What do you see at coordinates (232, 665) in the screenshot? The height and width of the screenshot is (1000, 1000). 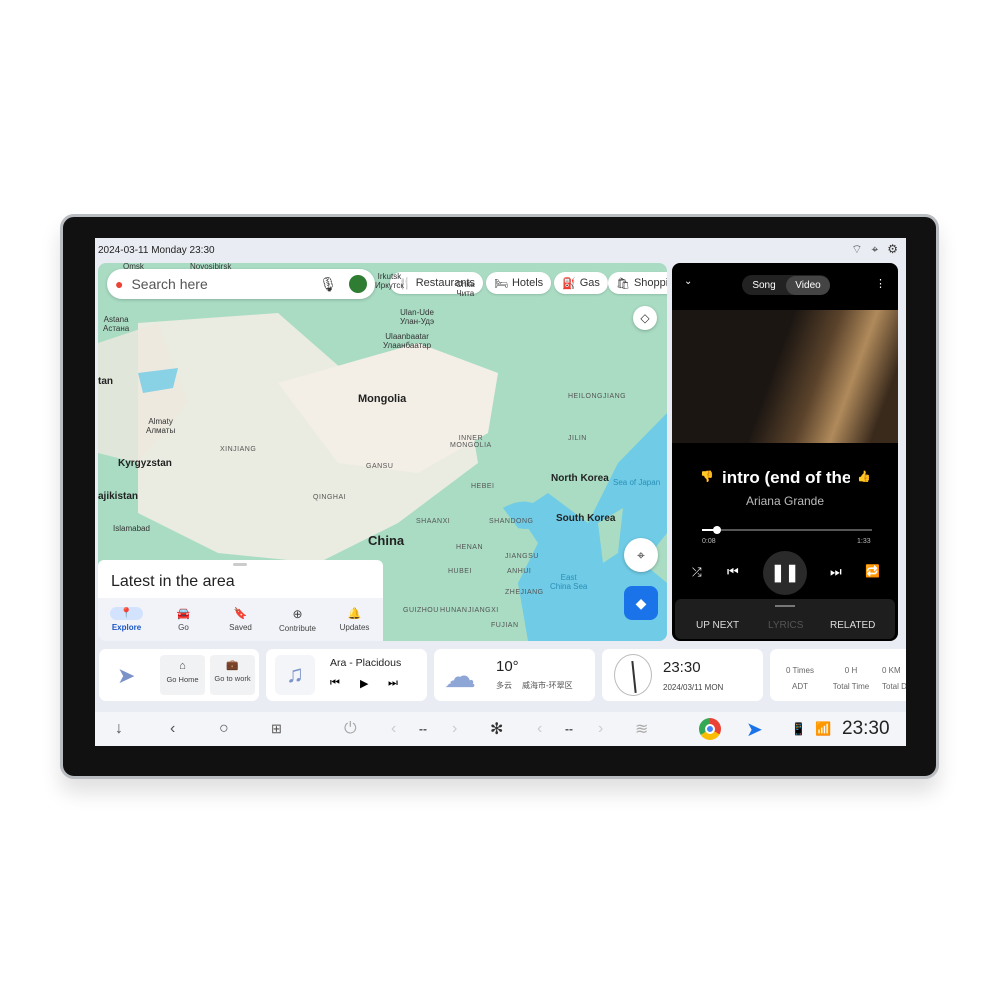 I see `briefcase-icon: 💼` at bounding box center [232, 665].